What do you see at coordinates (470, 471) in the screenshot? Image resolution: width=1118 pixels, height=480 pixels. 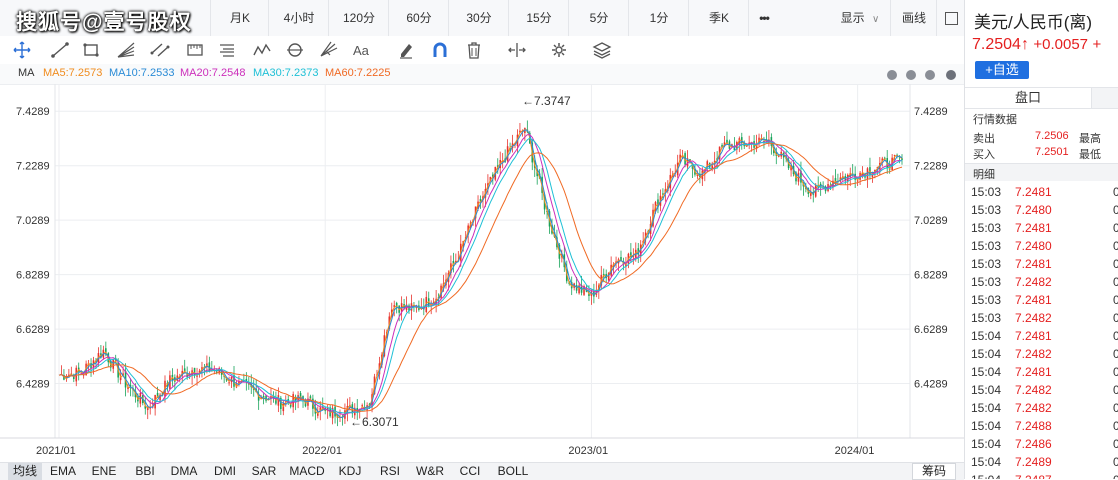 I see `indicator-tab-cci: CCI` at bounding box center [470, 471].